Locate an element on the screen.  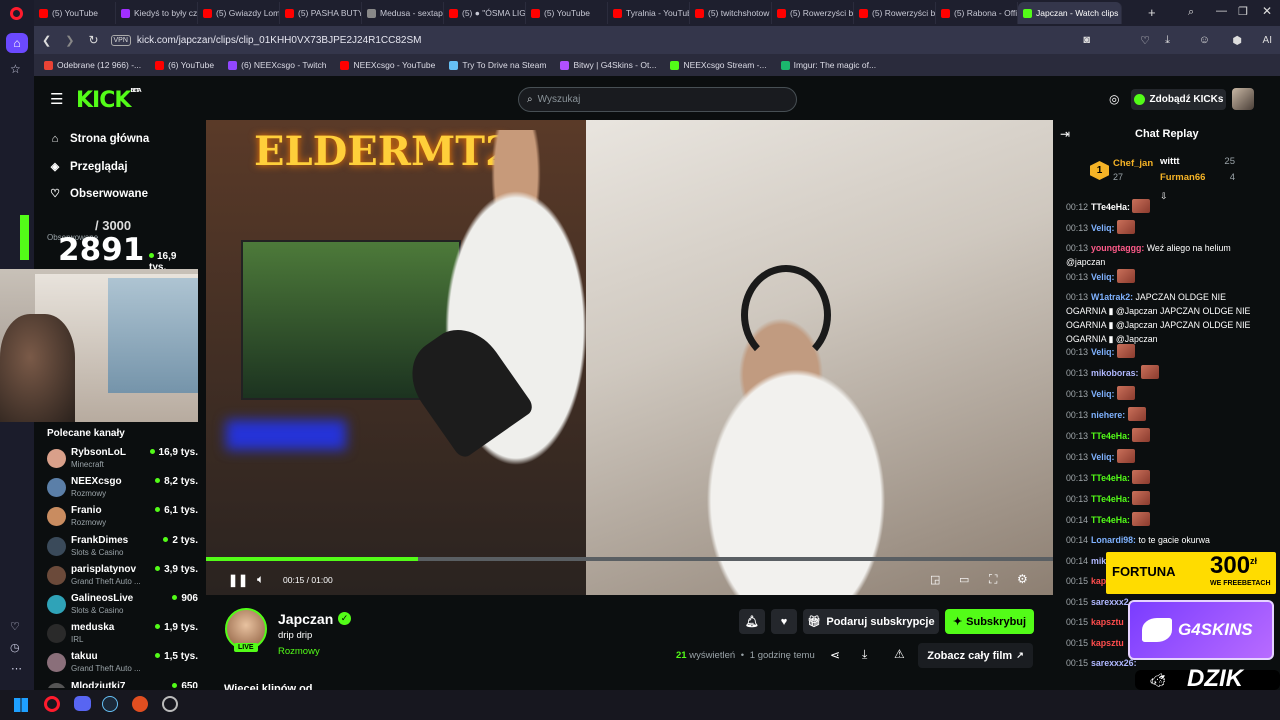
heart-icon: ♡ is located at coordinates (15, 626).